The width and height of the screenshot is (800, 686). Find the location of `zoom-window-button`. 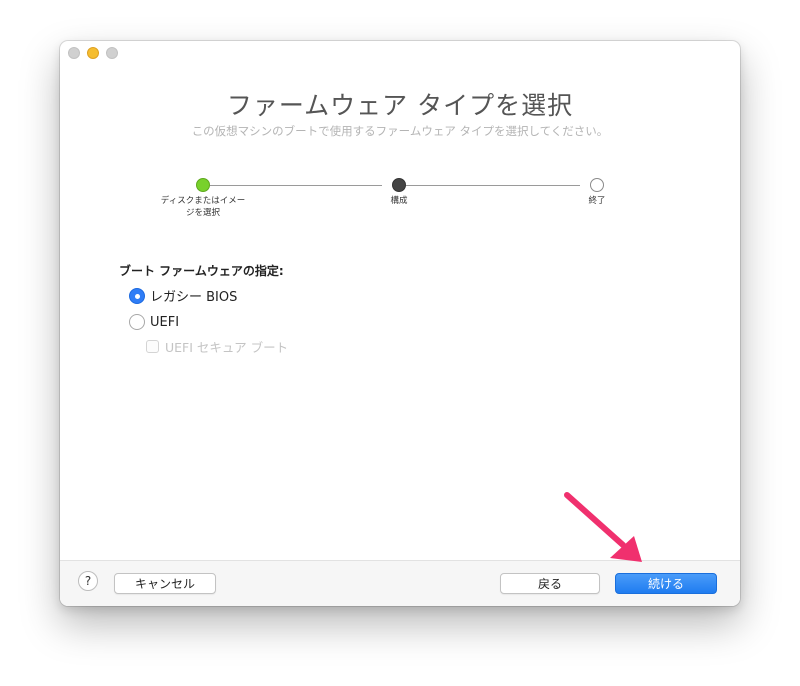

zoom-window-button is located at coordinates (112, 53).